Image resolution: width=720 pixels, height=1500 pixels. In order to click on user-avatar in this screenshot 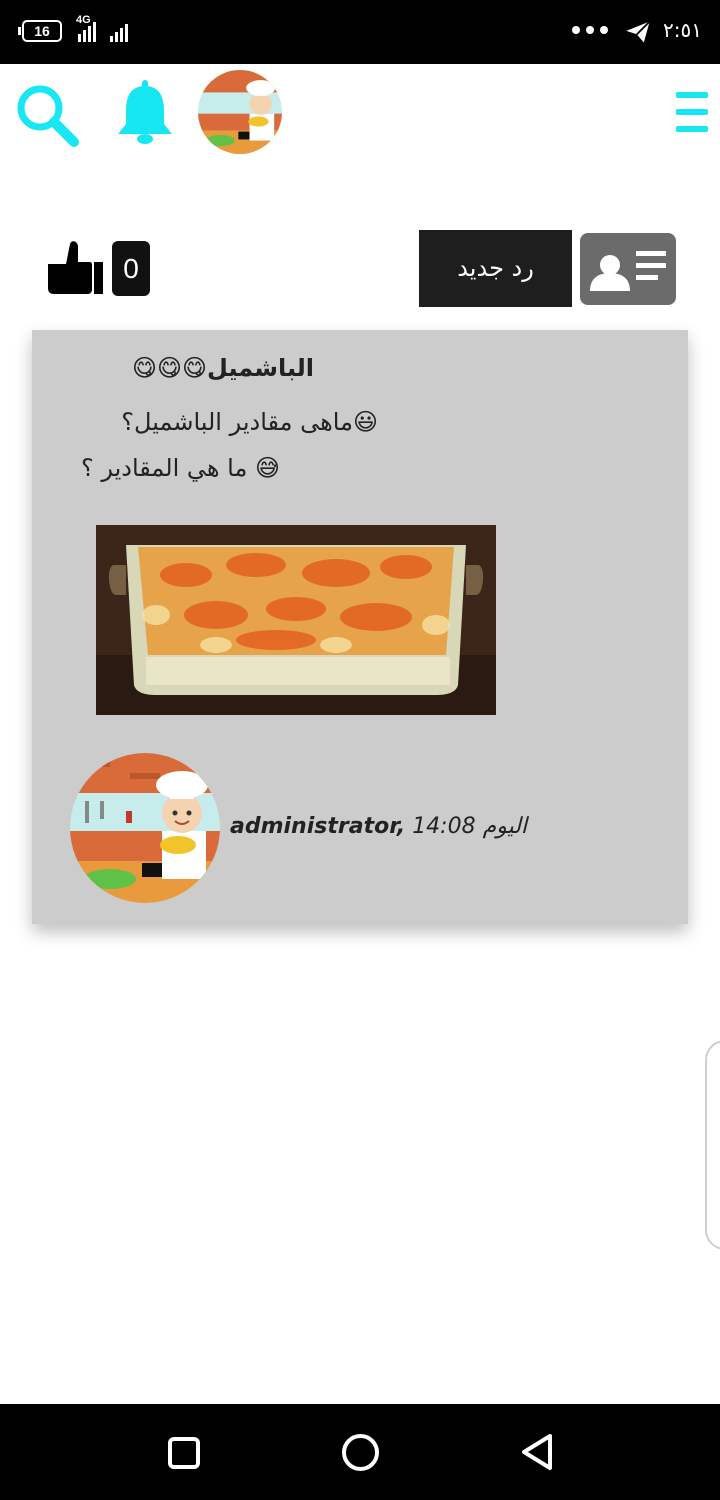, I will do `click(240, 112)`.